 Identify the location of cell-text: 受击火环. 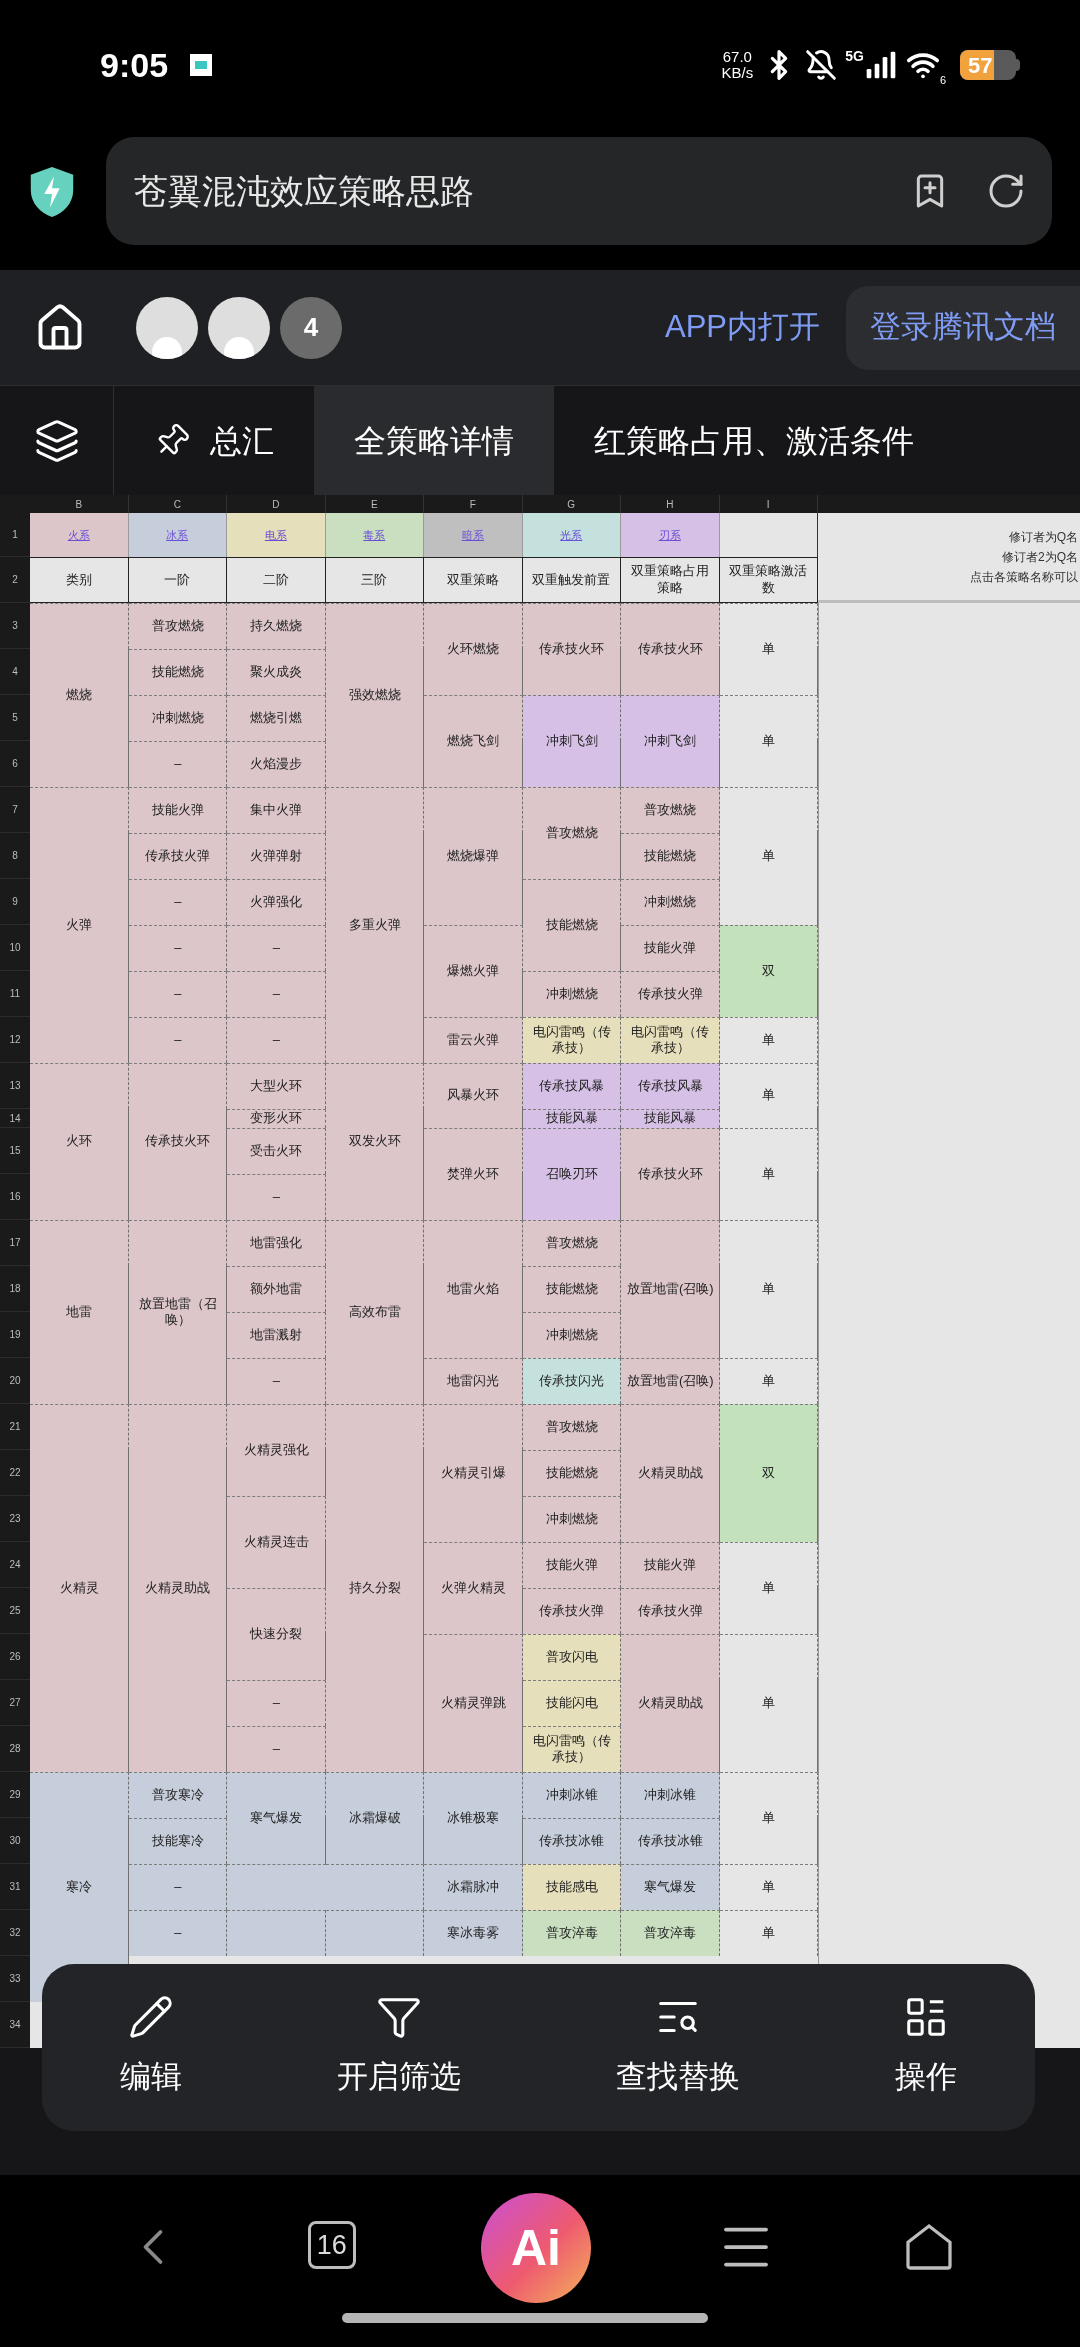
(276, 1151).